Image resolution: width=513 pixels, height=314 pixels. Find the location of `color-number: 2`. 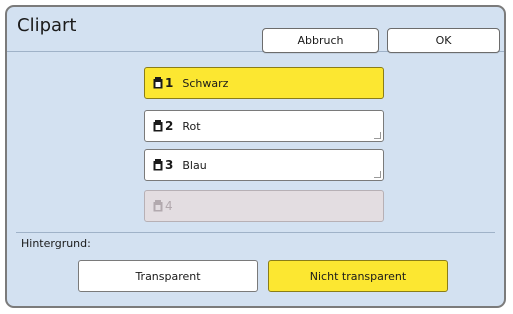

color-number: 2 is located at coordinates (169, 126).